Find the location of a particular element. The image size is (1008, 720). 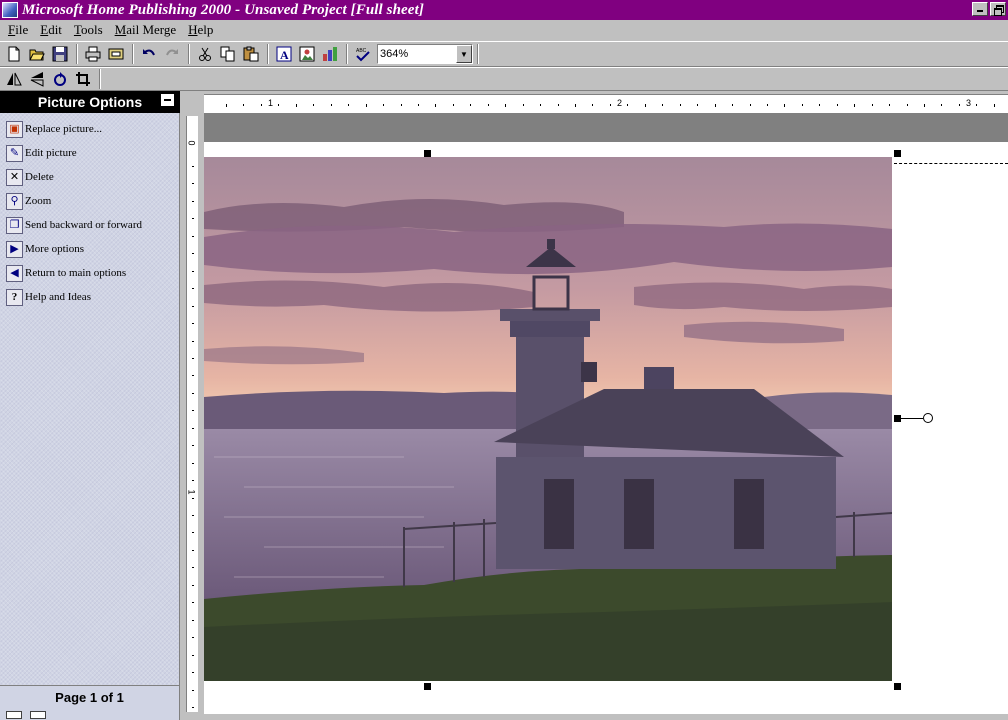

ruler-number: 0 is located at coordinates (191, 143).